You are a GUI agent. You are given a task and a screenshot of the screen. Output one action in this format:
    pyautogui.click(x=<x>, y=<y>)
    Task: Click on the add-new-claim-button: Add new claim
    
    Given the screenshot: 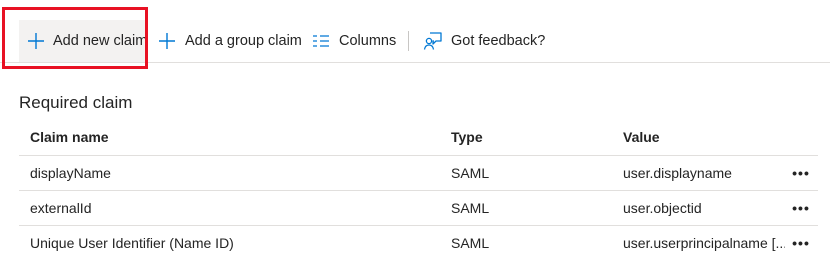 What is the action you would take?
    pyautogui.click(x=83, y=41)
    